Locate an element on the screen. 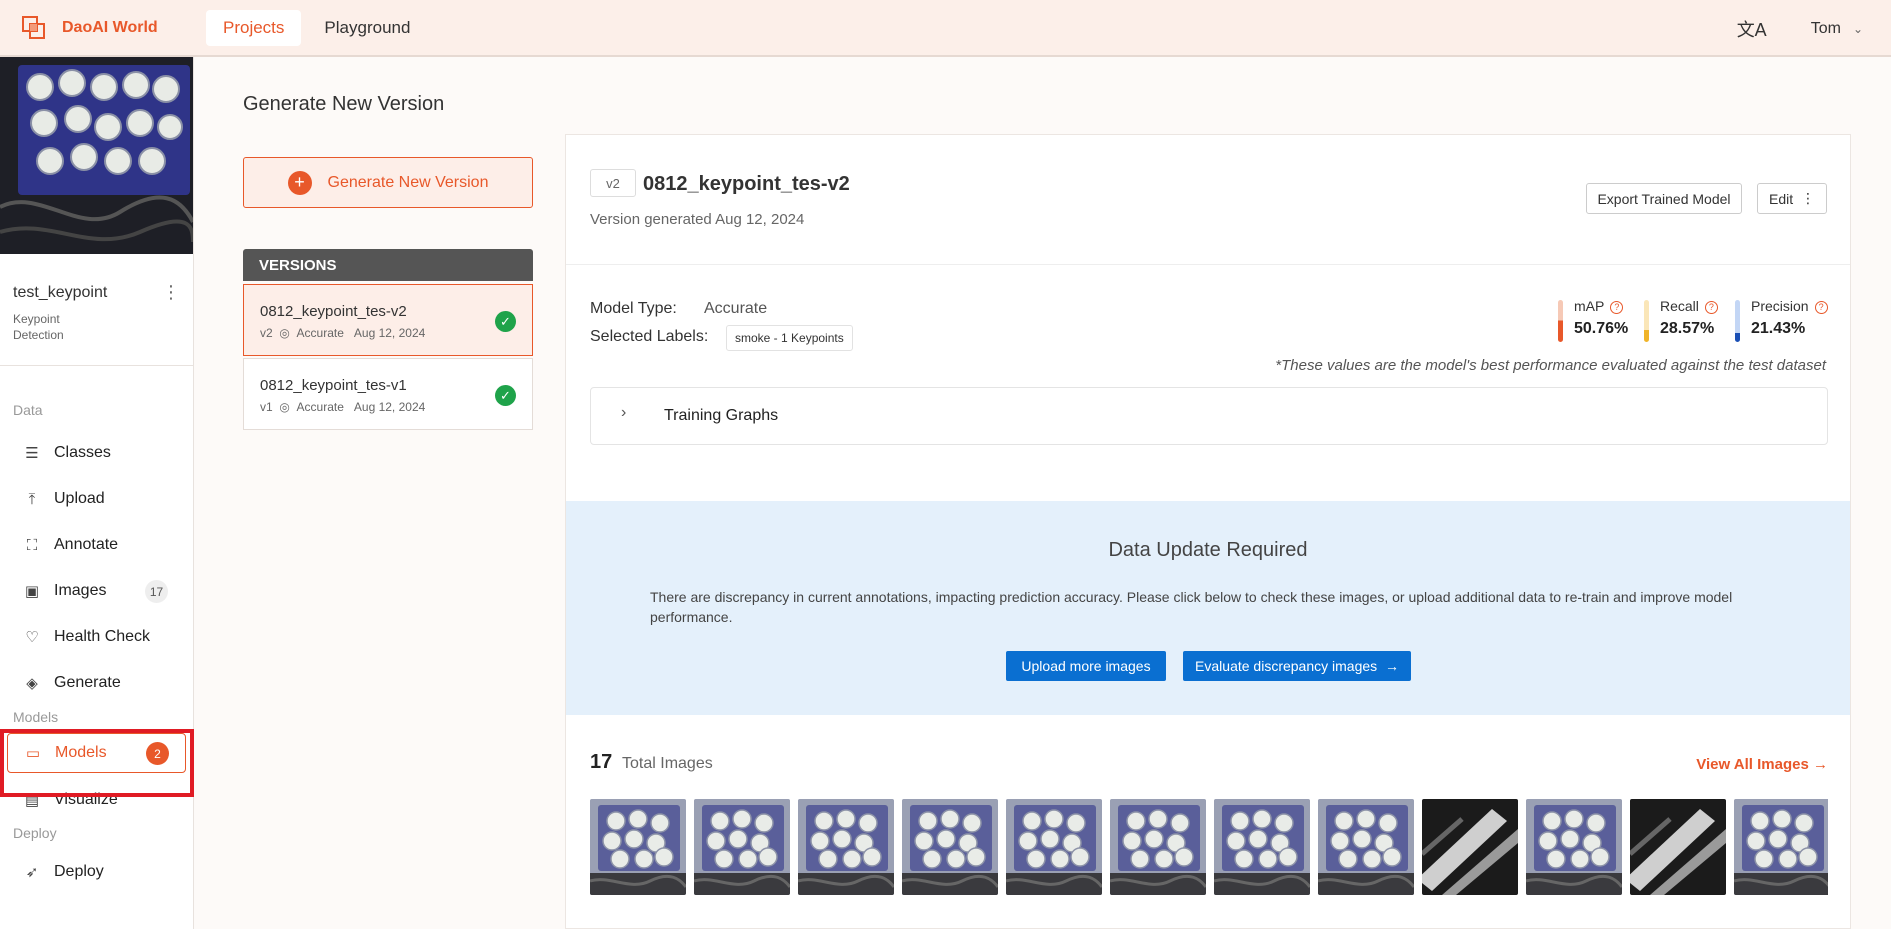 Image resolution: width=1891 pixels, height=929 pixels. edit-button: Edit ⋮ is located at coordinates (1792, 198).